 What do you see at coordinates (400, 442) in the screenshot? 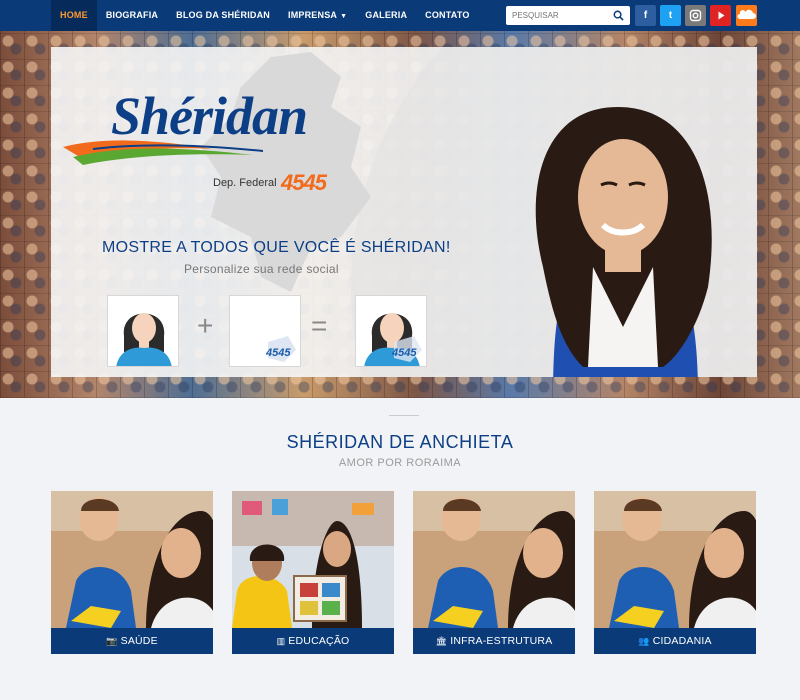
I see `section-title: SHÉRIDAN DE ANCHIETA` at bounding box center [400, 442].